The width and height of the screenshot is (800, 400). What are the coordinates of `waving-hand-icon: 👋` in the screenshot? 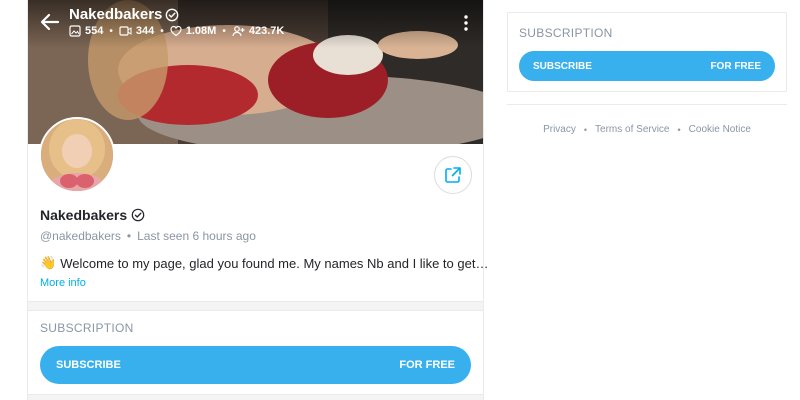 It's located at (48, 262).